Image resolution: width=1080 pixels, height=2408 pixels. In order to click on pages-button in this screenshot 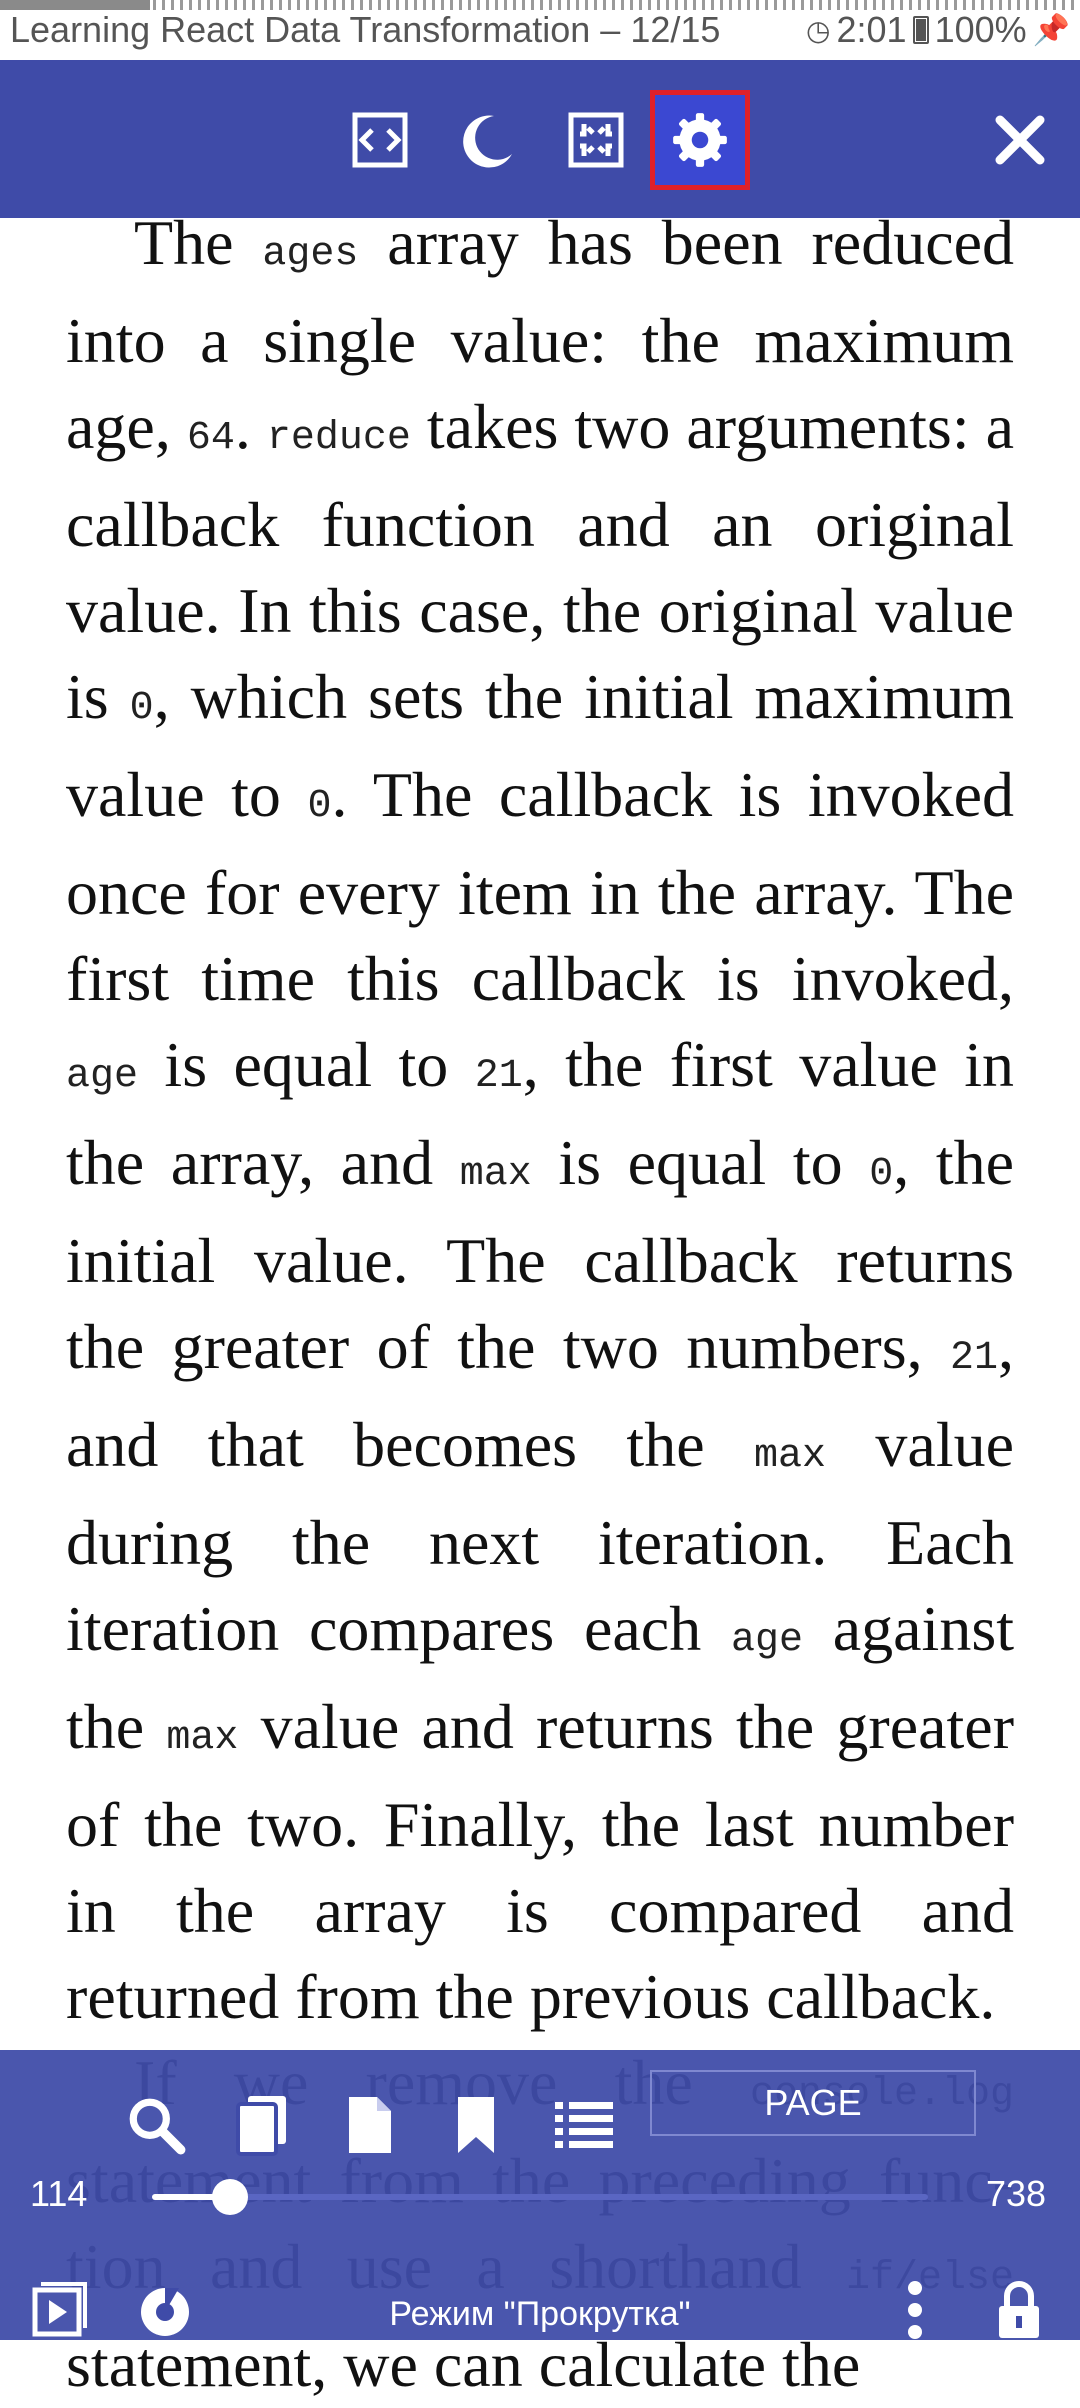, I will do `click(262, 2125)`.